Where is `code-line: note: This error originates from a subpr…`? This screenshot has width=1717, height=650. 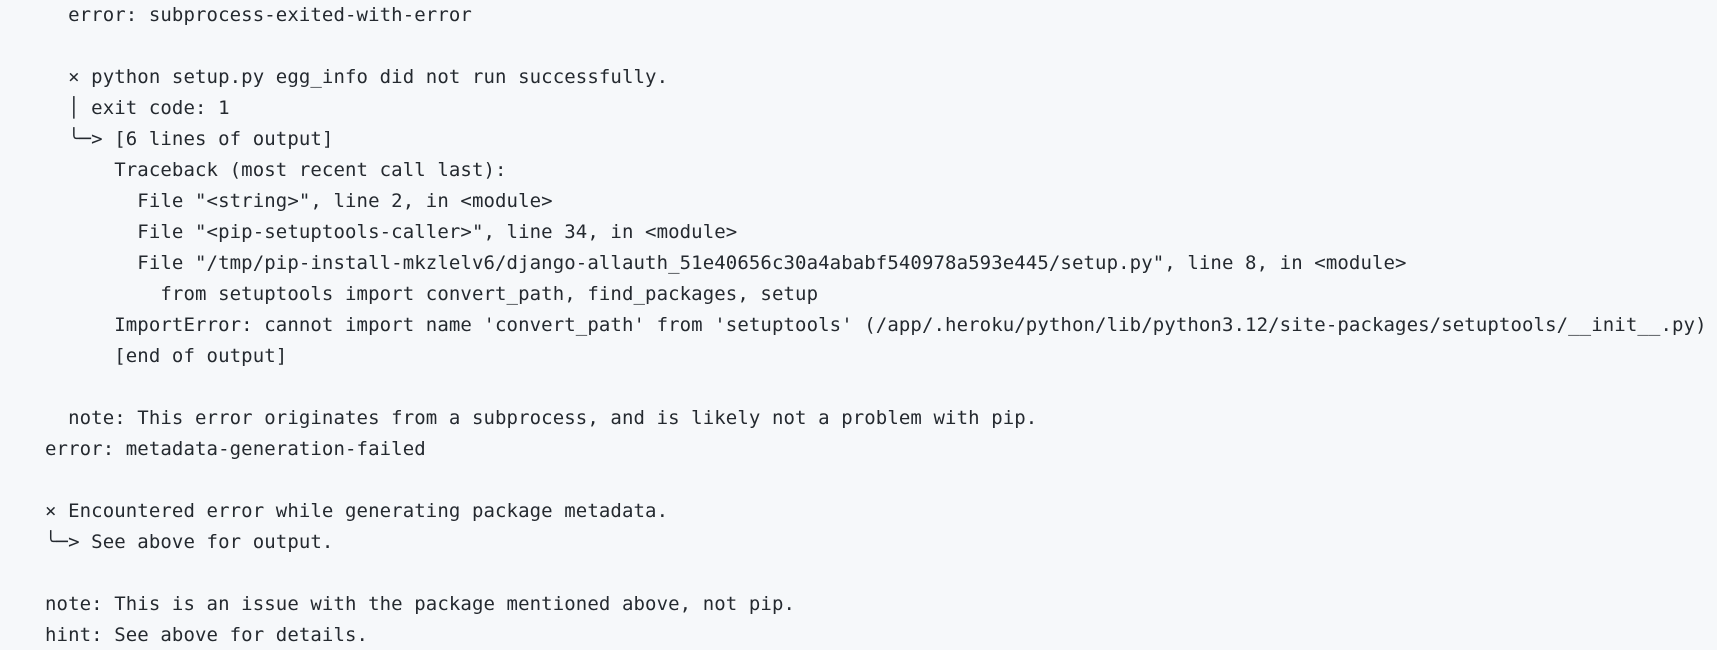
code-line: note: This error originates from a subpr… is located at coordinates (541, 418).